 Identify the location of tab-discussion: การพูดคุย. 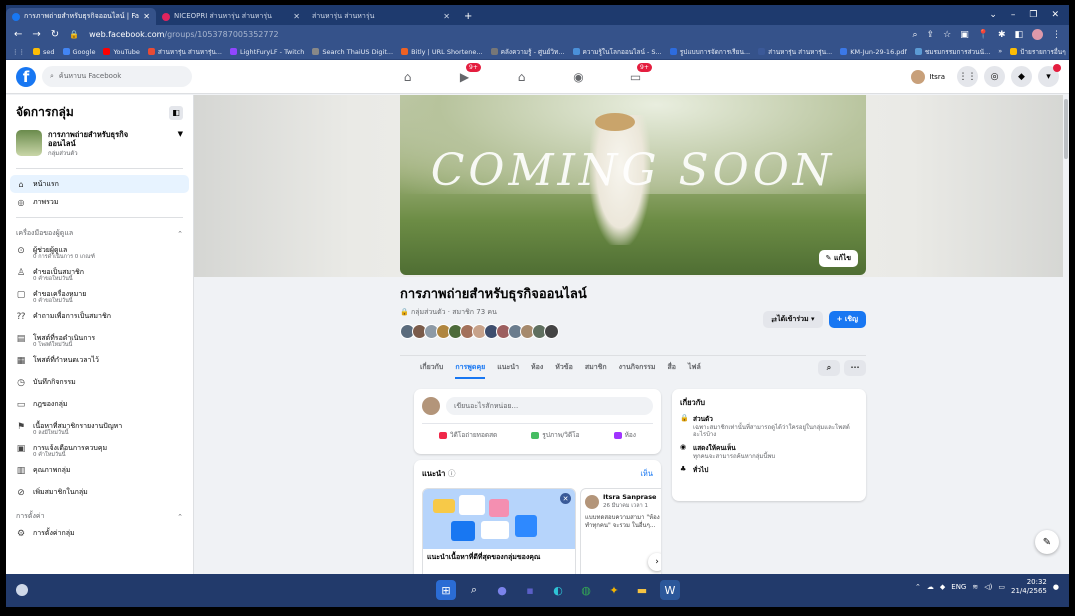
(470, 370).